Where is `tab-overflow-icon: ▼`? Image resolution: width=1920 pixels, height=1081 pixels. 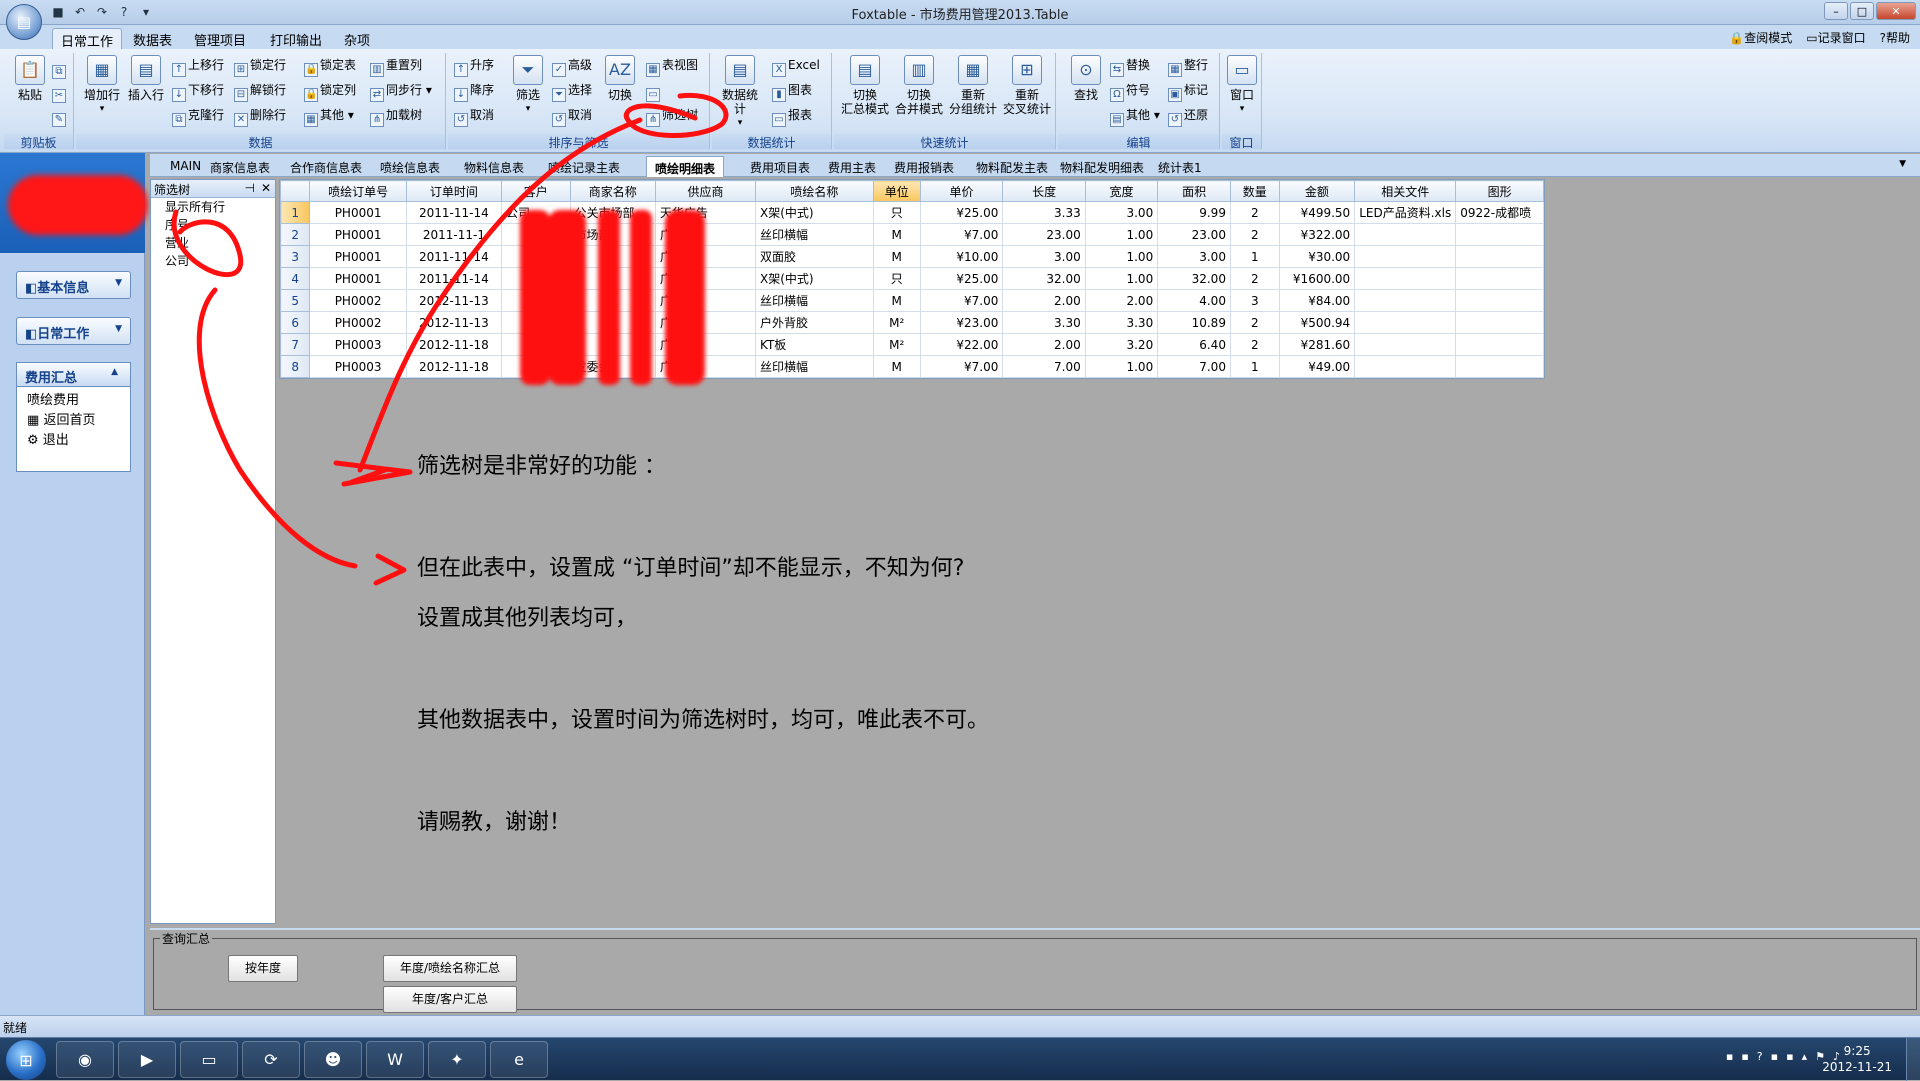 tab-overflow-icon: ▼ is located at coordinates (1902, 166).